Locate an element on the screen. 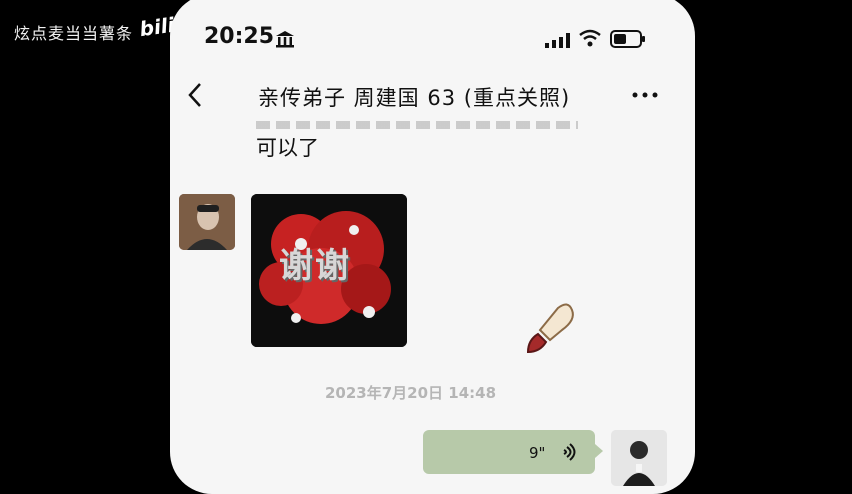 Image resolution: width=852 pixels, height=494 pixels. battery-icon is located at coordinates (627, 39).